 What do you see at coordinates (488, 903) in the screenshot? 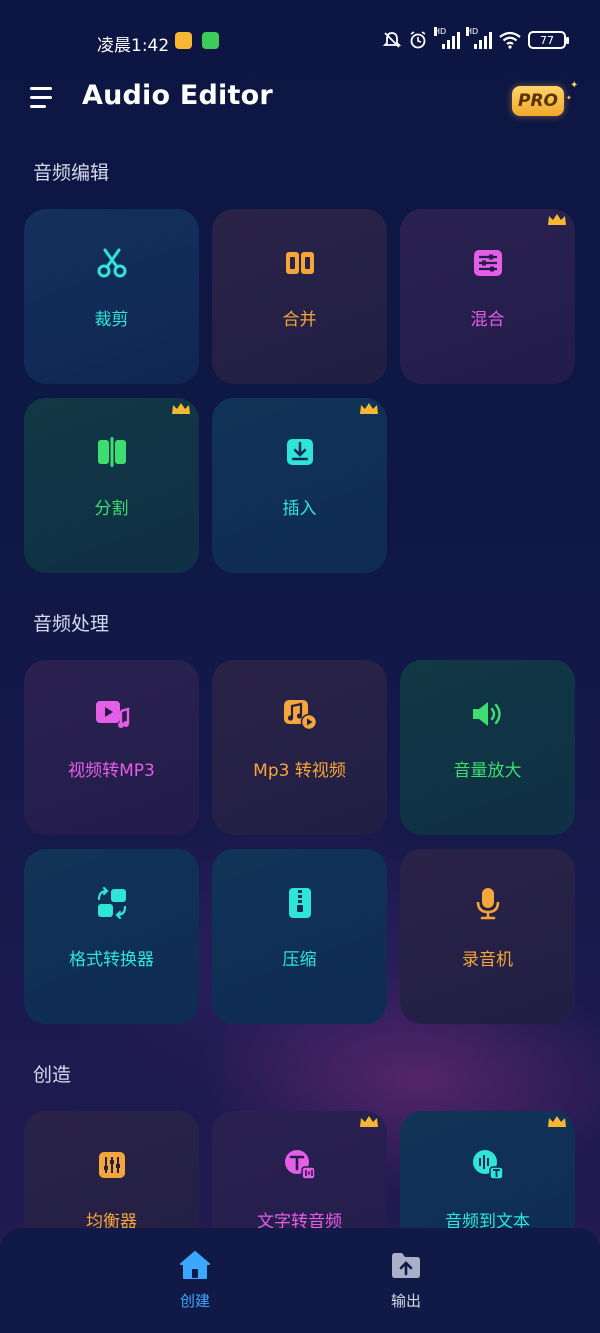
I see `microphone-icon` at bounding box center [488, 903].